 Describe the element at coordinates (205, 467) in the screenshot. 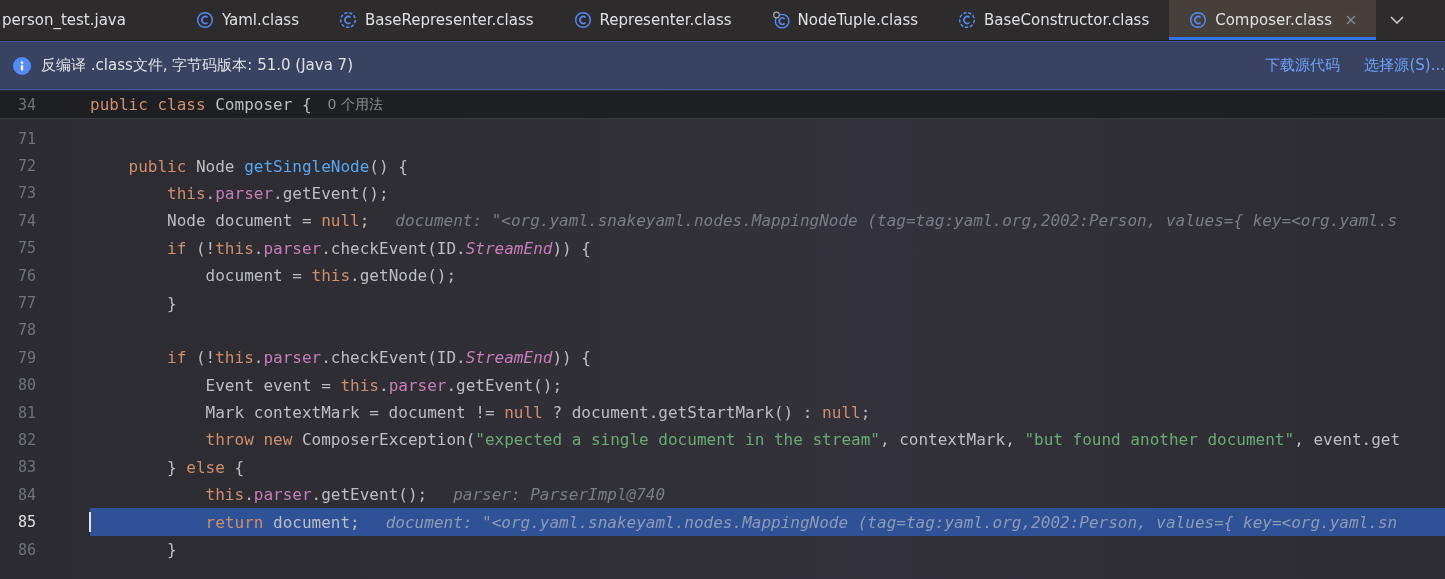

I see `code-line: } else {` at that location.